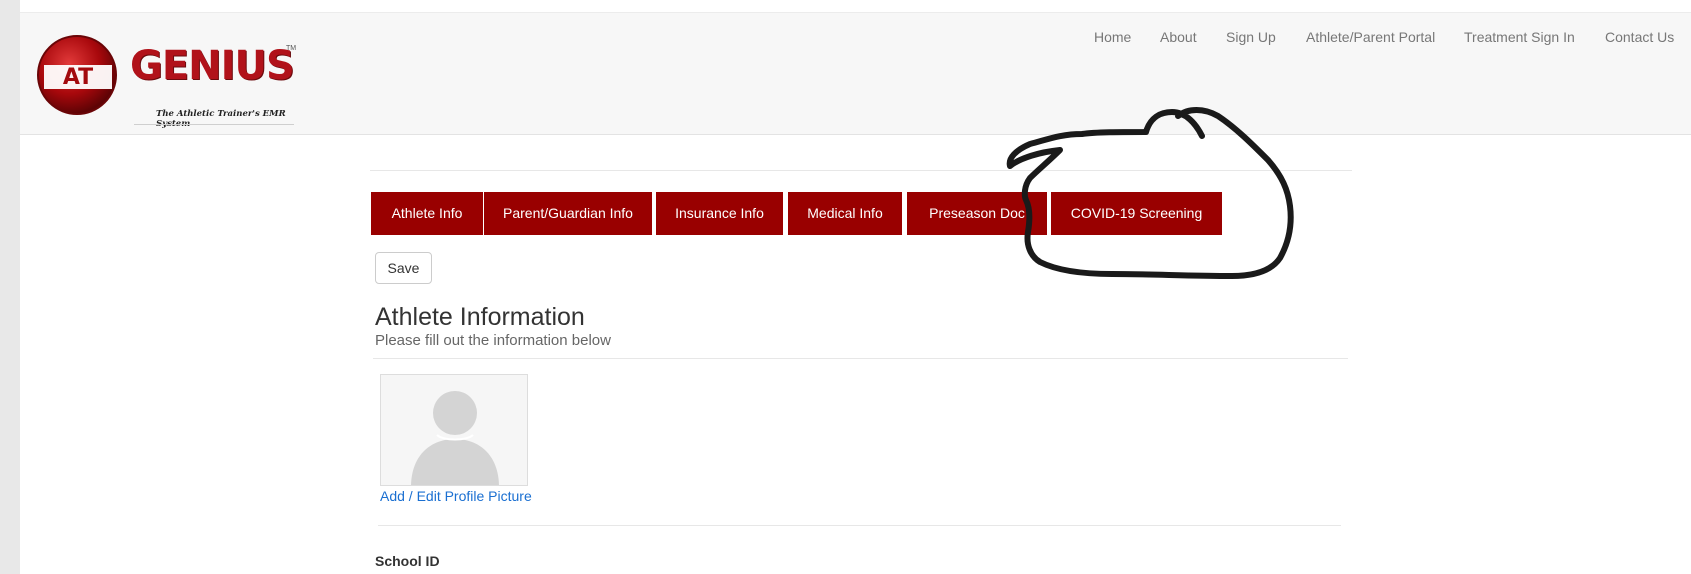  What do you see at coordinates (10, 287) in the screenshot?
I see `left-page-edge` at bounding box center [10, 287].